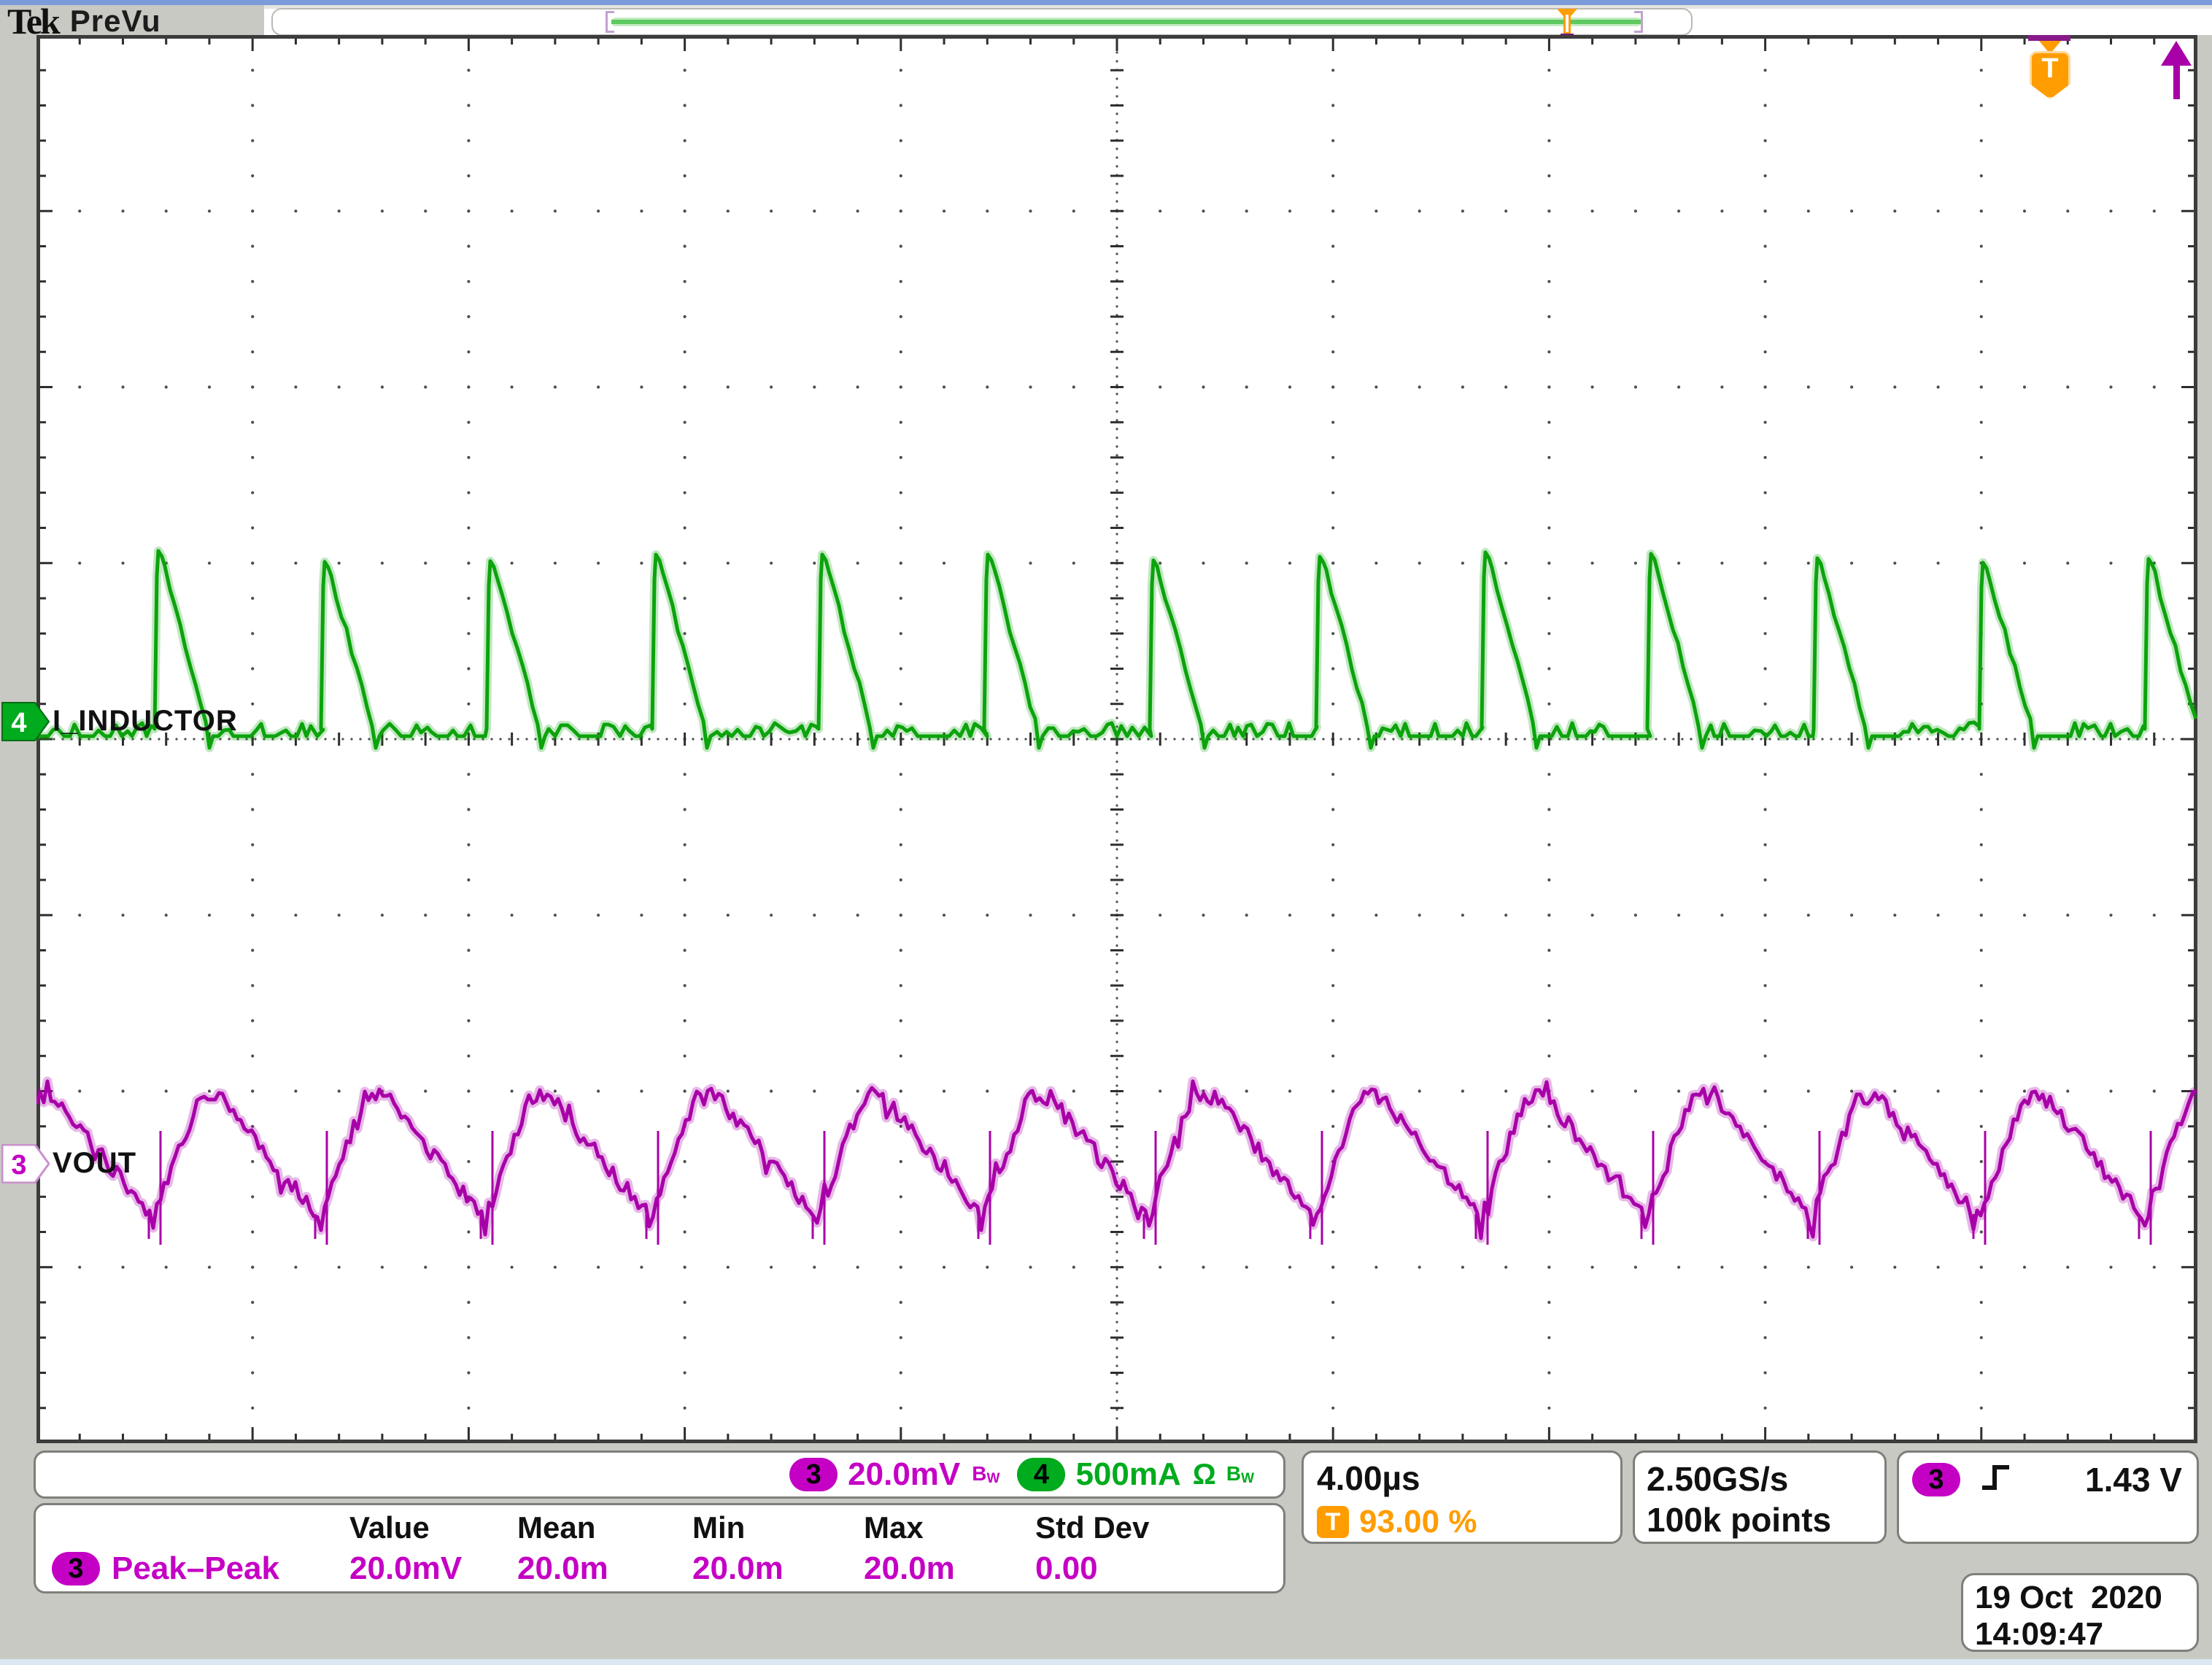  What do you see at coordinates (1204, 1474) in the screenshot?
I see `ohm-coupling-icon: Ω` at bounding box center [1204, 1474].